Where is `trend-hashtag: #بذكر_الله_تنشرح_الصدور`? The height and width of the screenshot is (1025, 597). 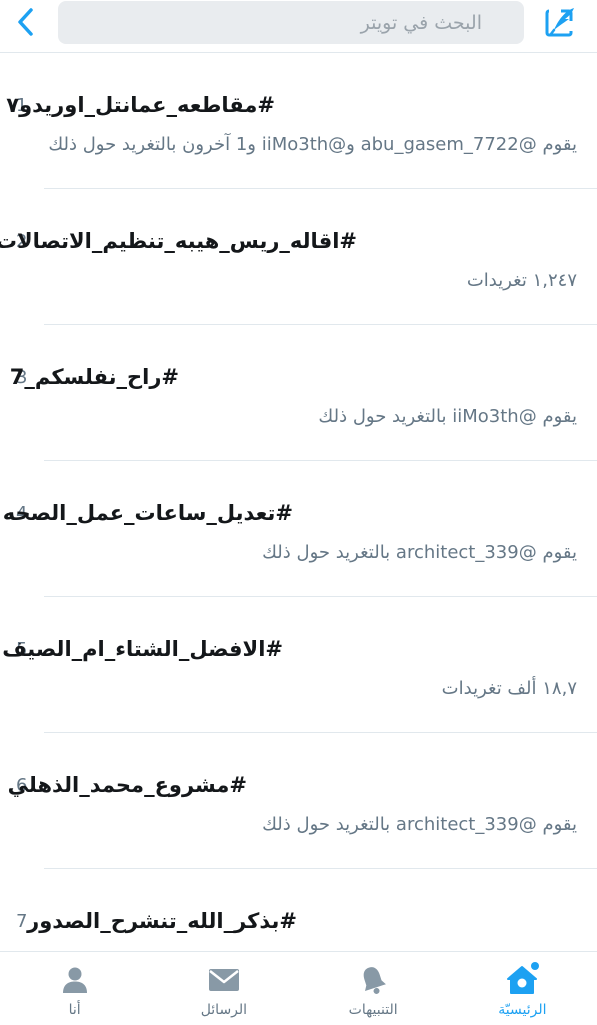
trend-hashtag: #بذكر_الله_تنشرح_الصدور is located at coordinates (162, 921).